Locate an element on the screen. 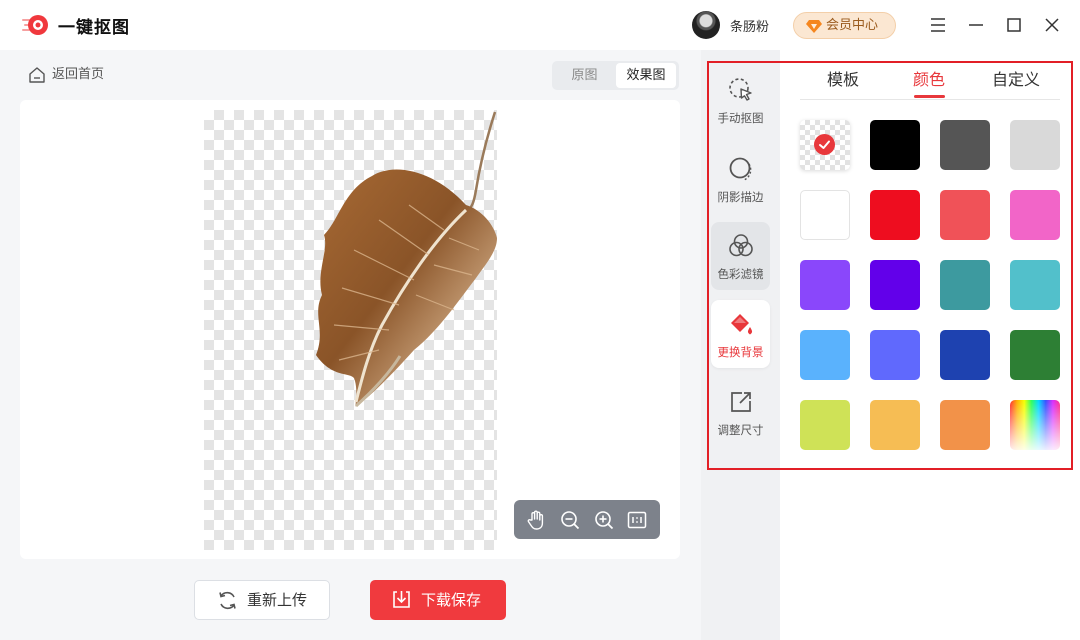 Image resolution: width=1080 pixels, height=640 pixels. tool-color-filter: 色彩滤镜 is located at coordinates (740, 256).